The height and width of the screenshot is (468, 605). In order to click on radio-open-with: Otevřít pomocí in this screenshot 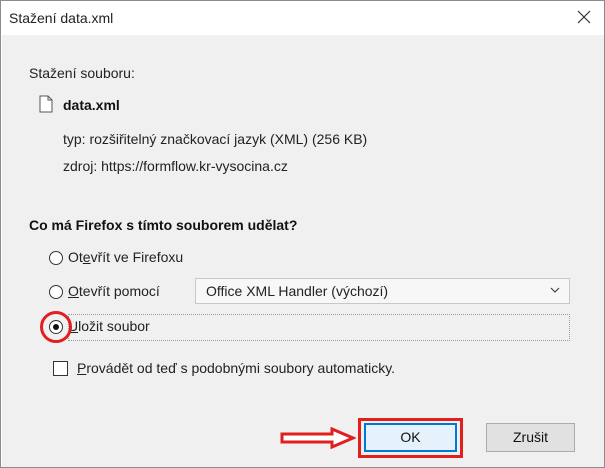, I will do `click(121, 293)`.